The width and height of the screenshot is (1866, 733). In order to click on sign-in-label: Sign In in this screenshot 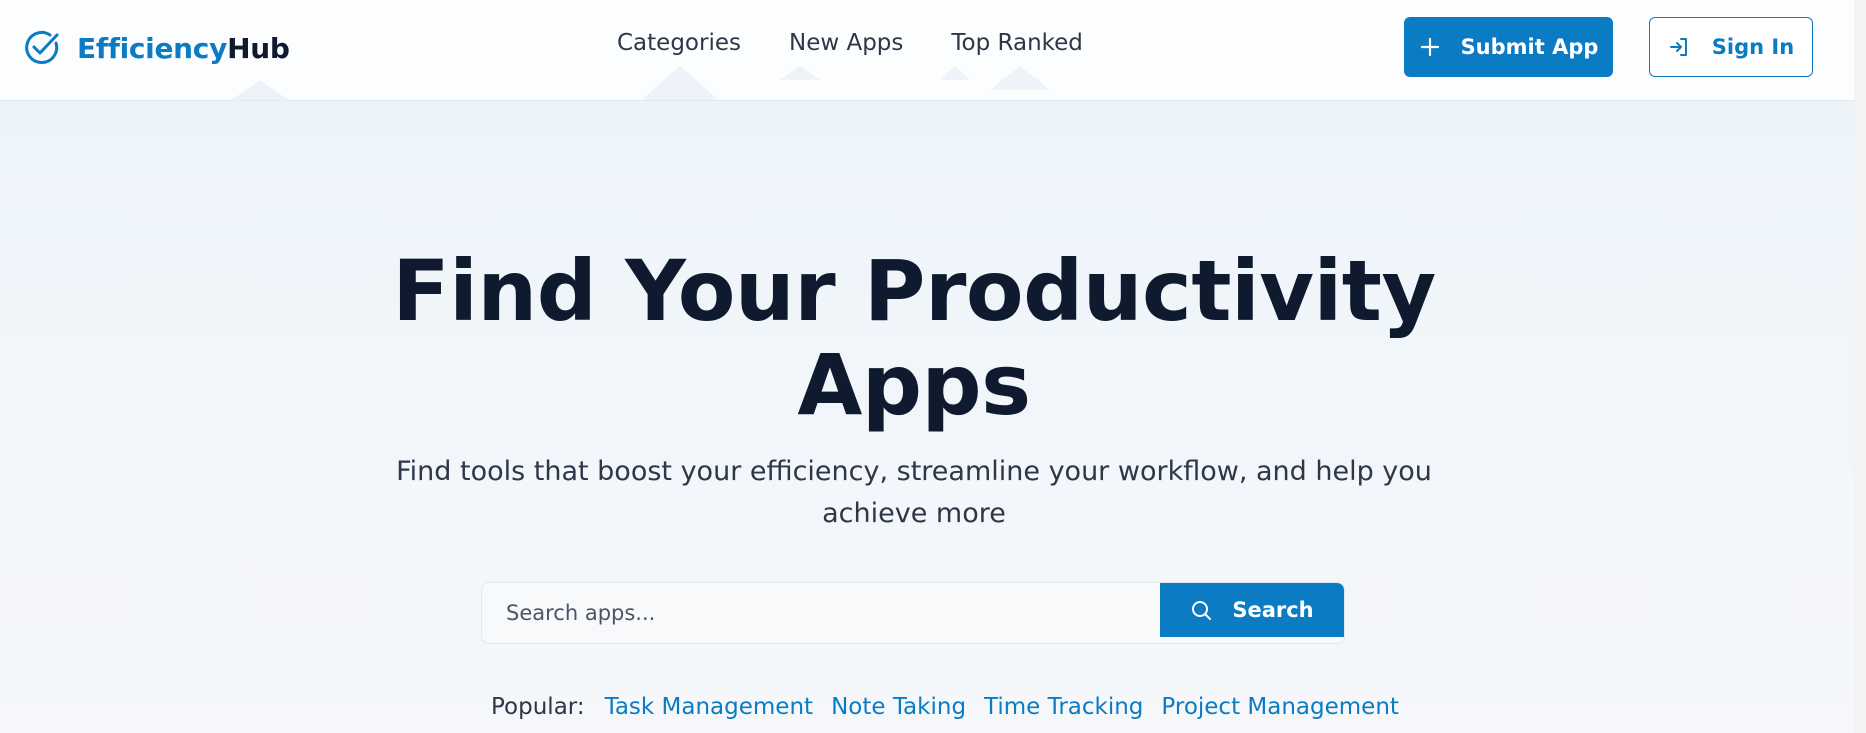, I will do `click(1753, 47)`.